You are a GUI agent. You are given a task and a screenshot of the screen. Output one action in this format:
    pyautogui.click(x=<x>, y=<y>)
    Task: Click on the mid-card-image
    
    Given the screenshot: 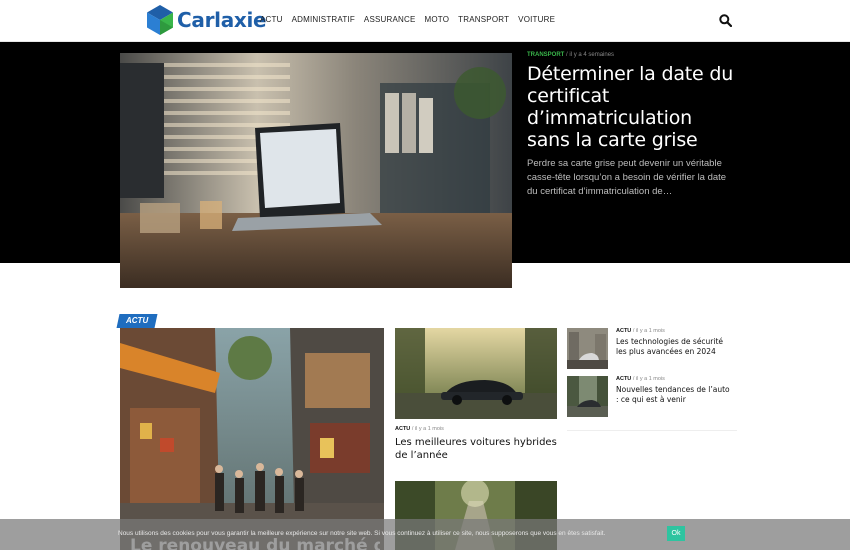 What is the action you would take?
    pyautogui.click(x=476, y=373)
    